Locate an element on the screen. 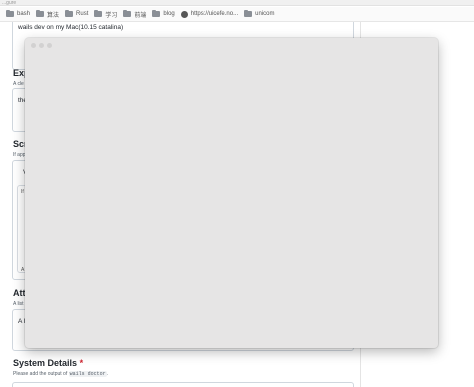 This screenshot has height=387, width=474. system-details-heading: System Details * is located at coordinates (48, 363).